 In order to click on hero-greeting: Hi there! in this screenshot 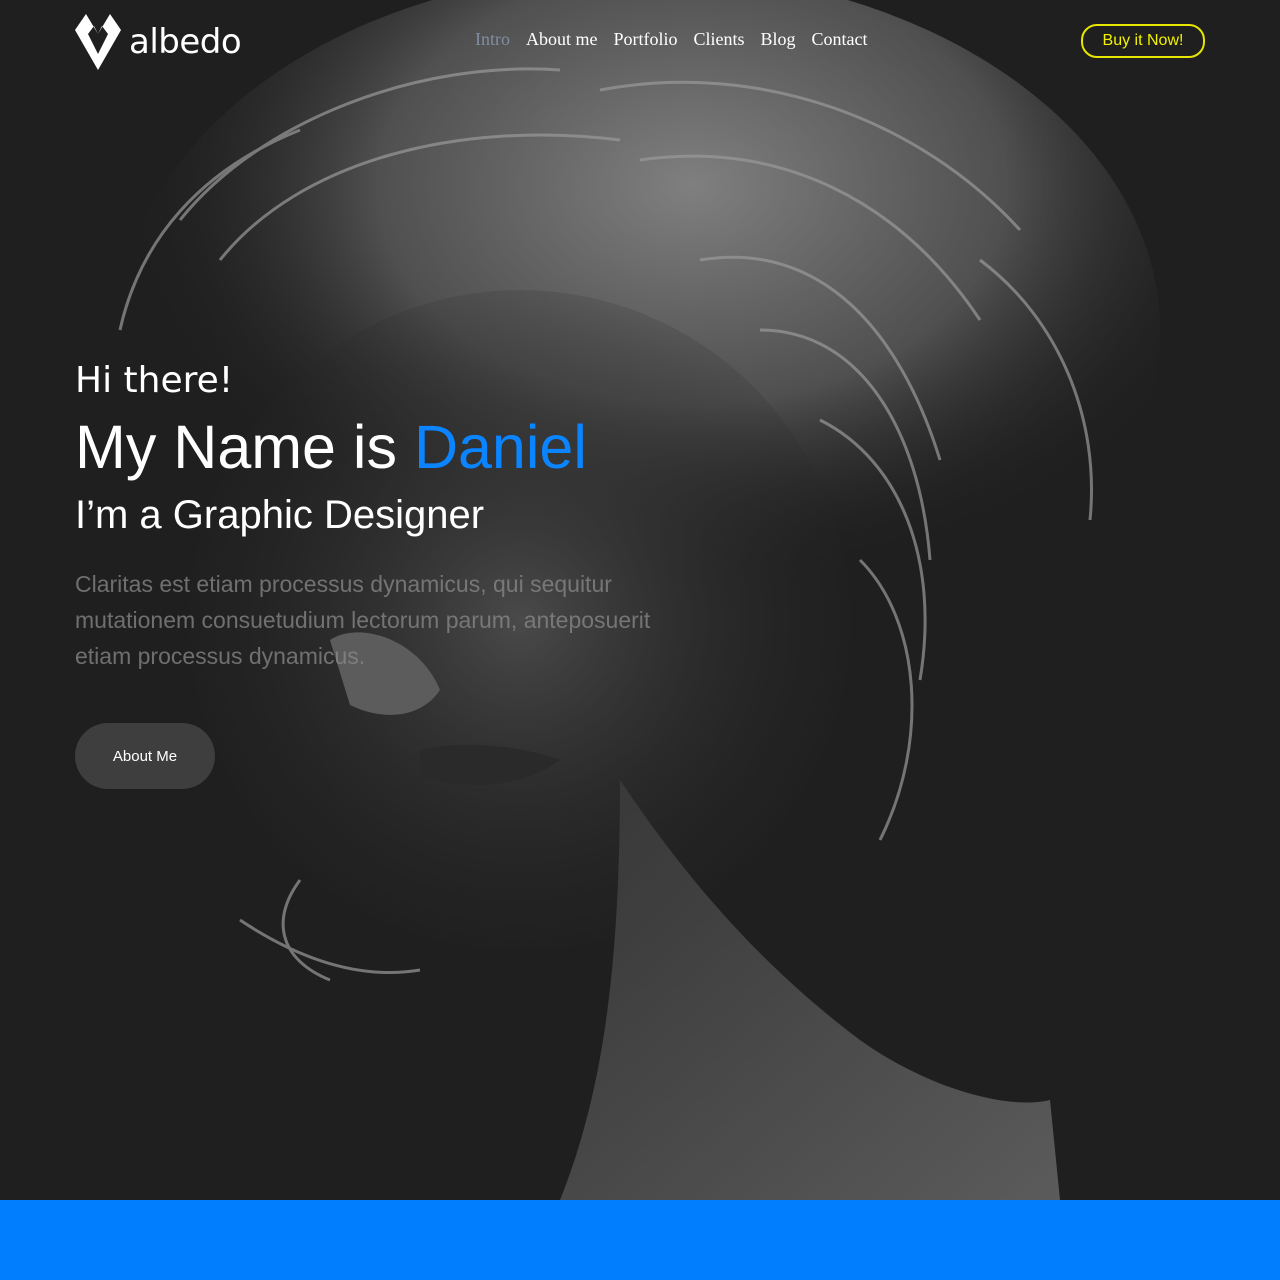, I will do `click(154, 380)`.